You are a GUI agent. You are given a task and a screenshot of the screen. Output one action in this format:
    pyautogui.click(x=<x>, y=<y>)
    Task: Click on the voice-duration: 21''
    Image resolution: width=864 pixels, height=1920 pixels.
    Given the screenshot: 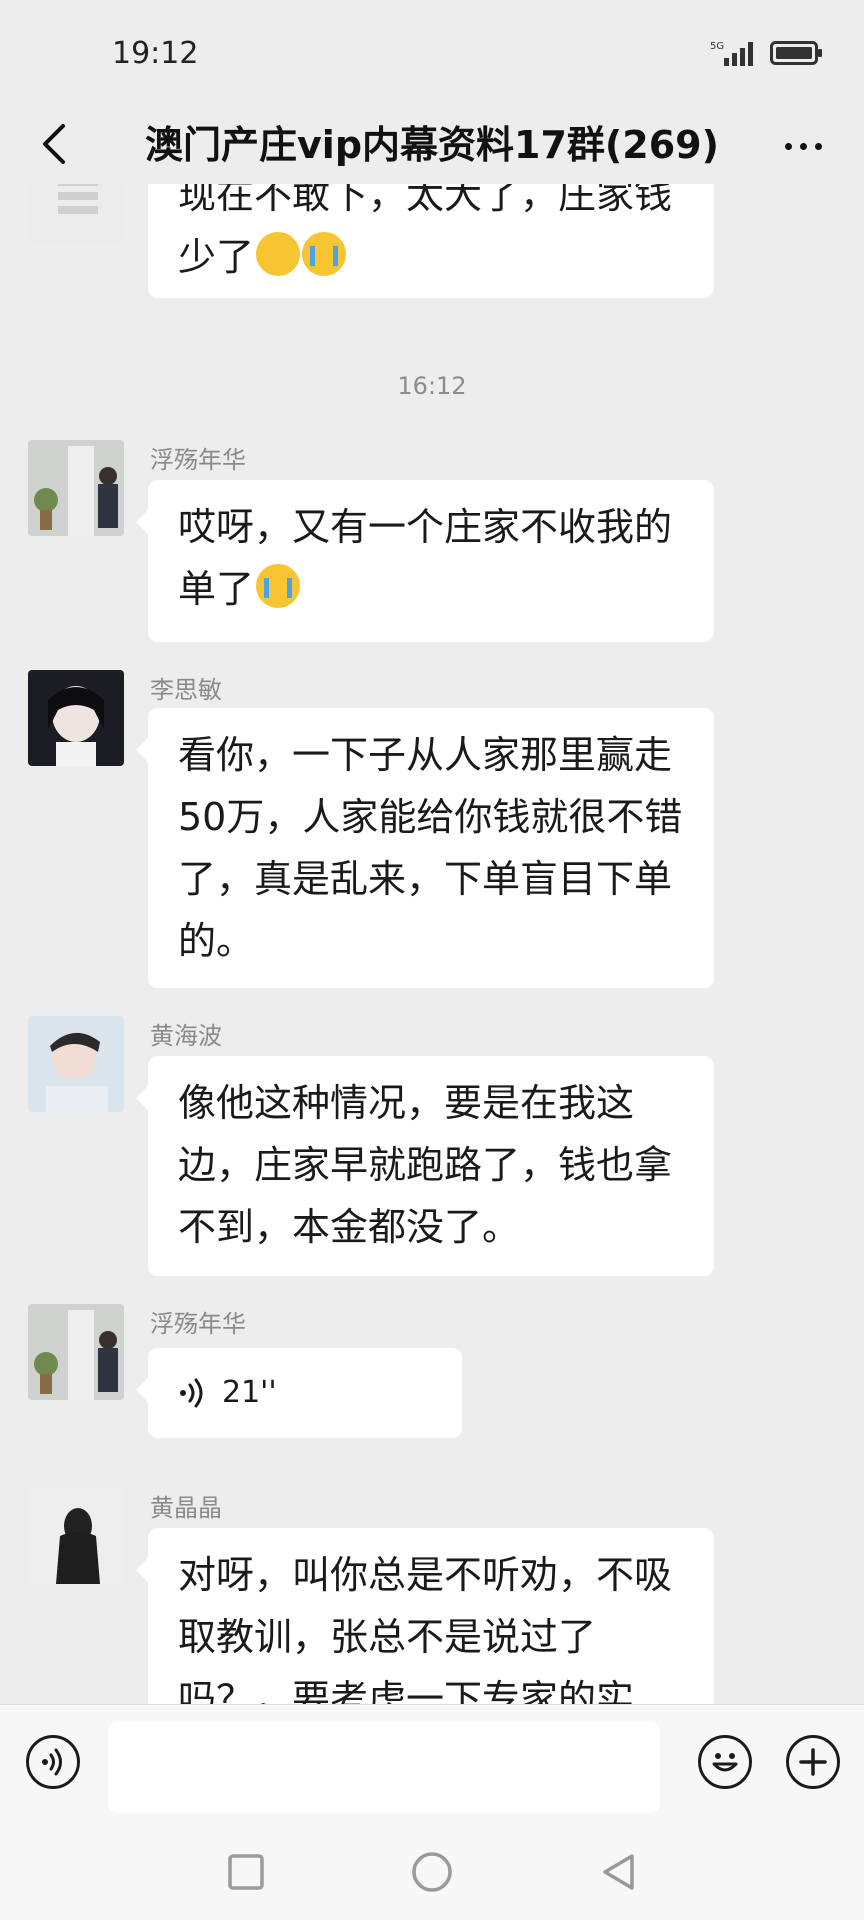 What is the action you would take?
    pyautogui.click(x=249, y=1392)
    